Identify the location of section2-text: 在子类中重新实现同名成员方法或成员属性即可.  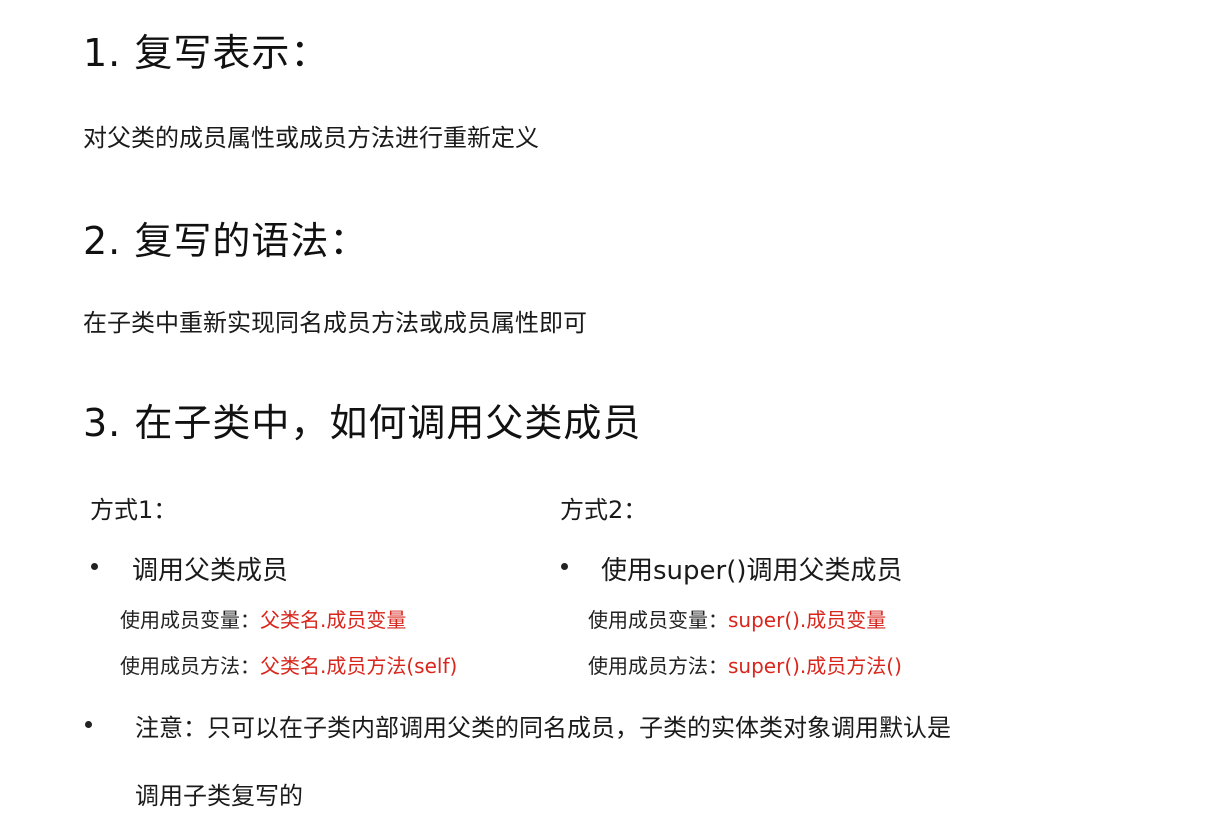
(335, 323).